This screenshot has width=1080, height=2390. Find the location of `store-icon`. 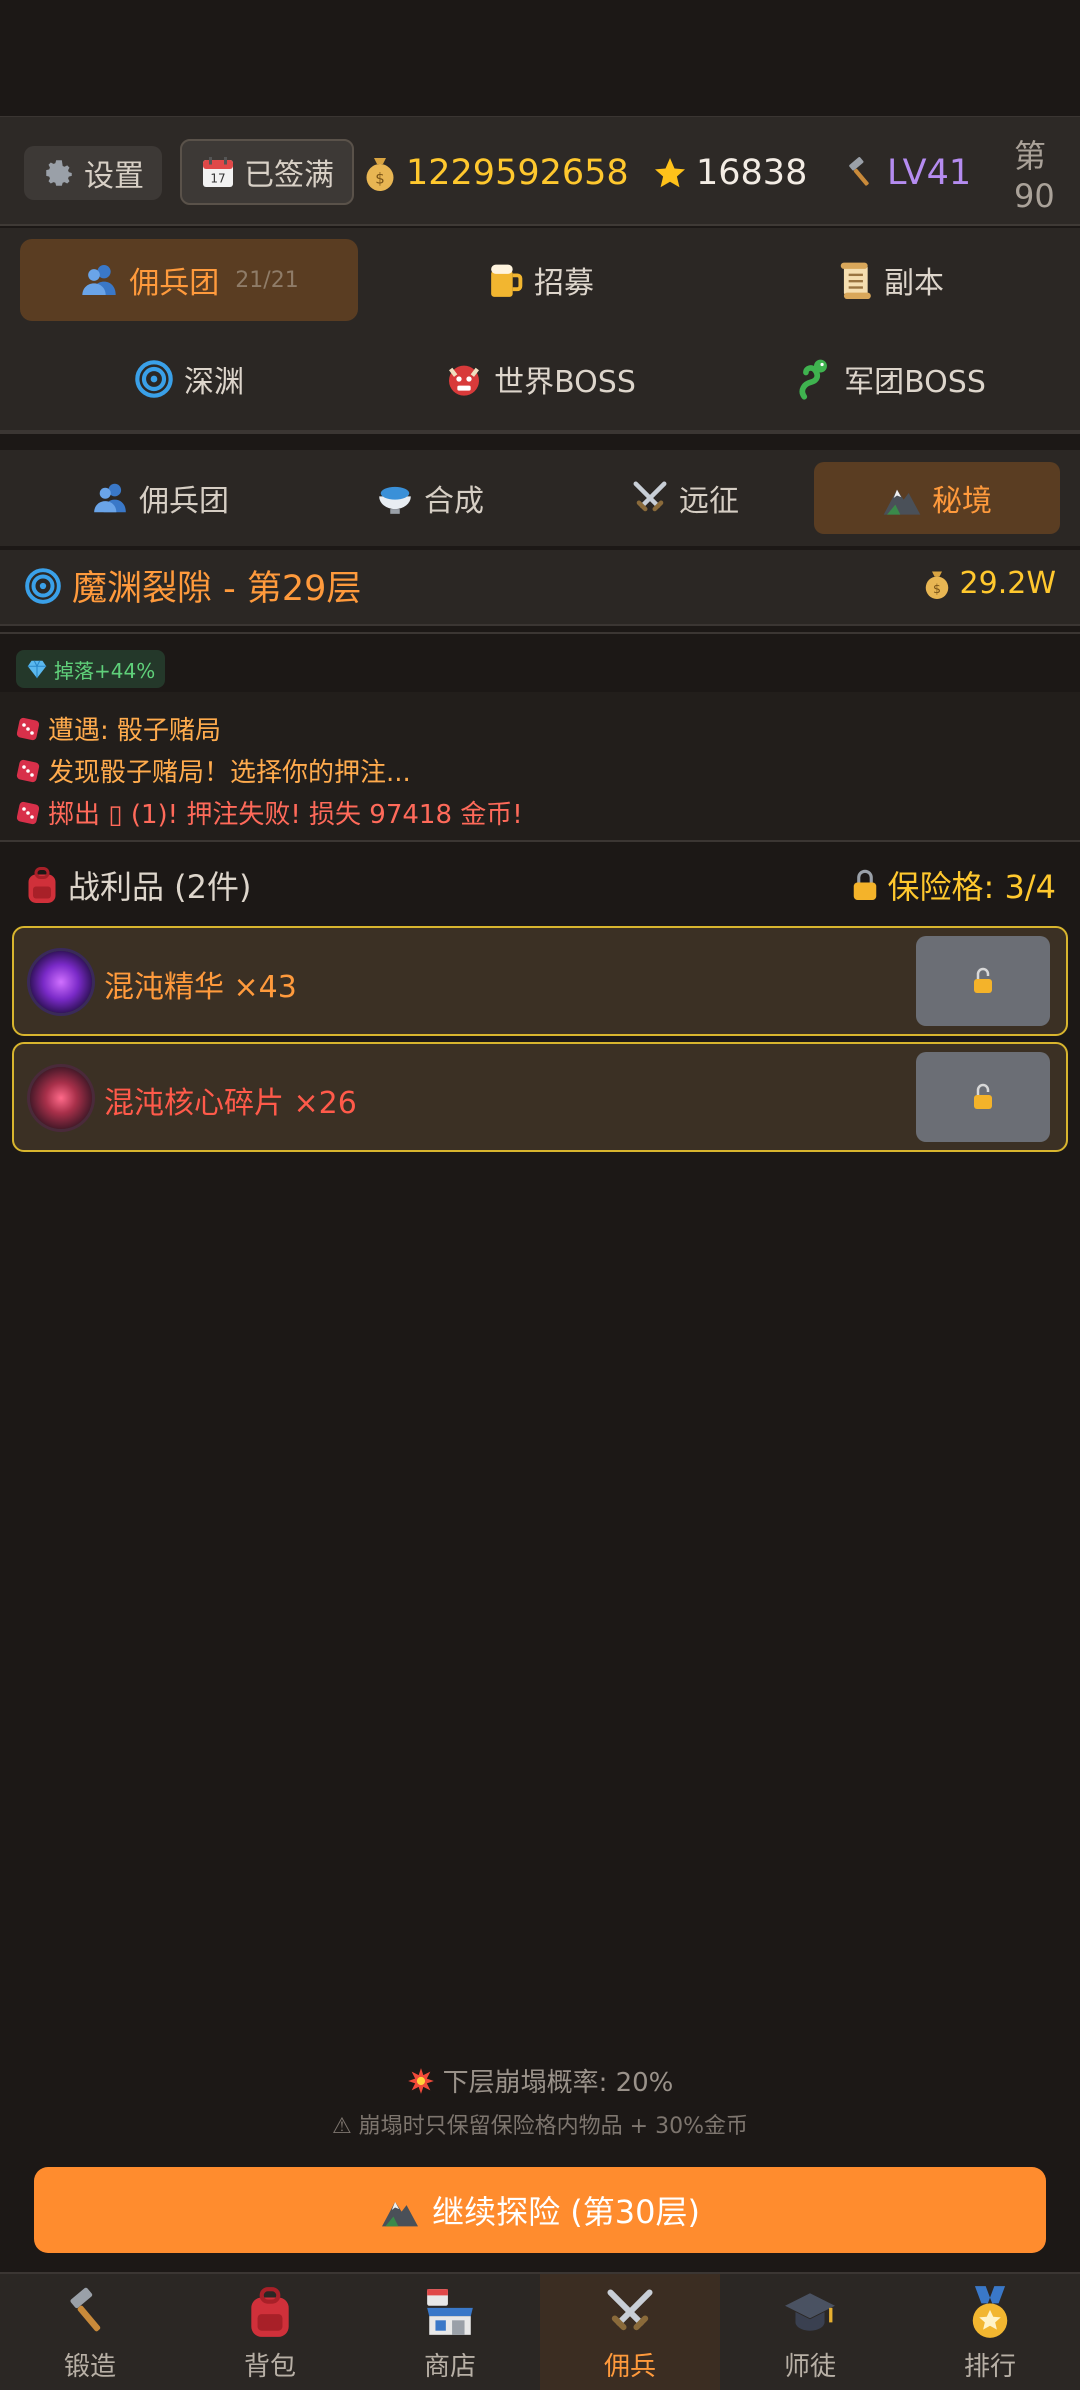

store-icon is located at coordinates (450, 2311).